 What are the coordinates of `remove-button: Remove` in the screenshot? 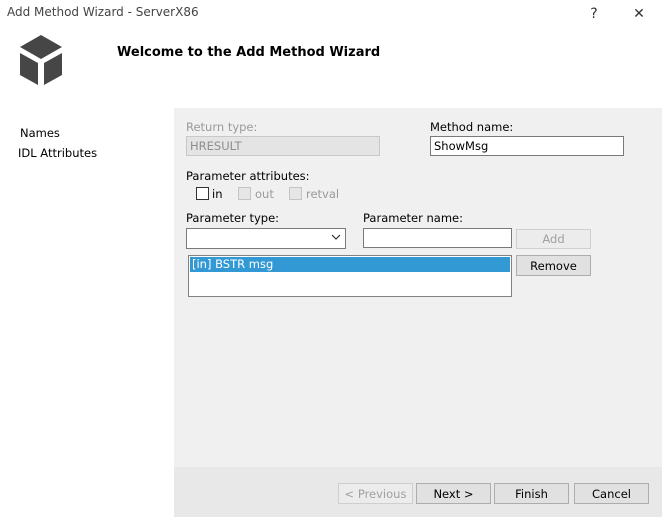 It's located at (553, 265).